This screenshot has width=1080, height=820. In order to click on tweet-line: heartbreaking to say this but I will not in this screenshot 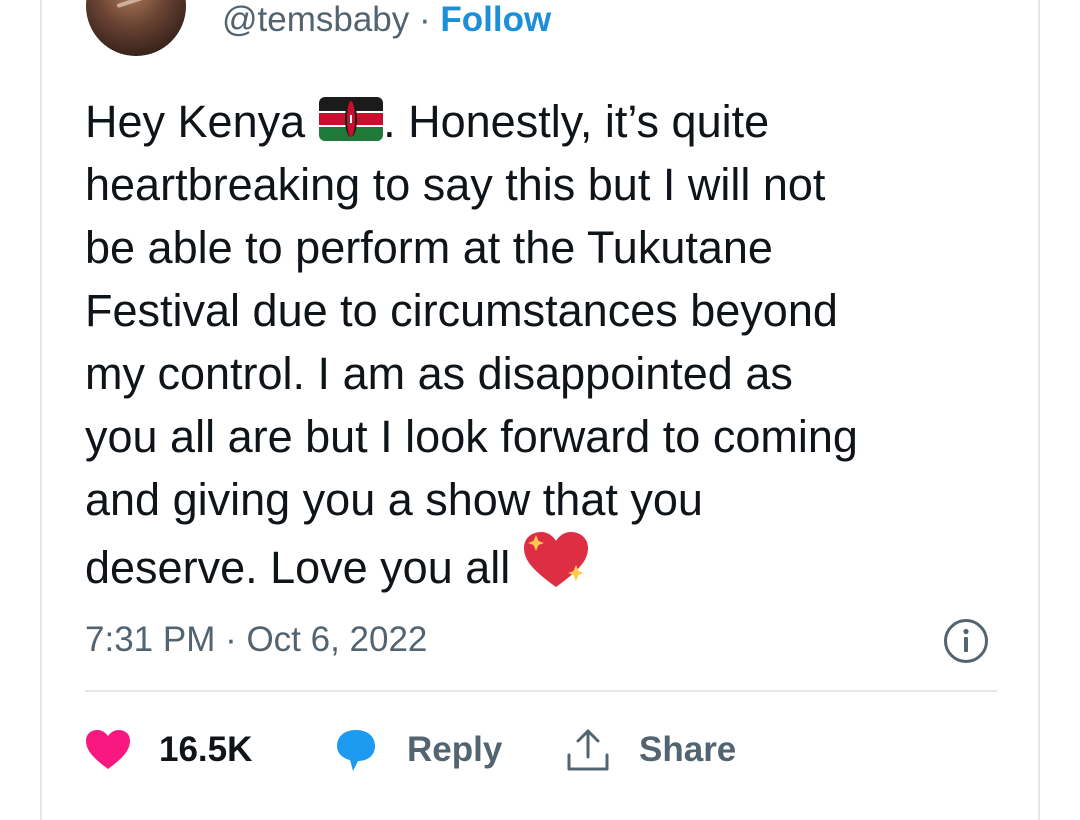, I will do `click(455, 184)`.